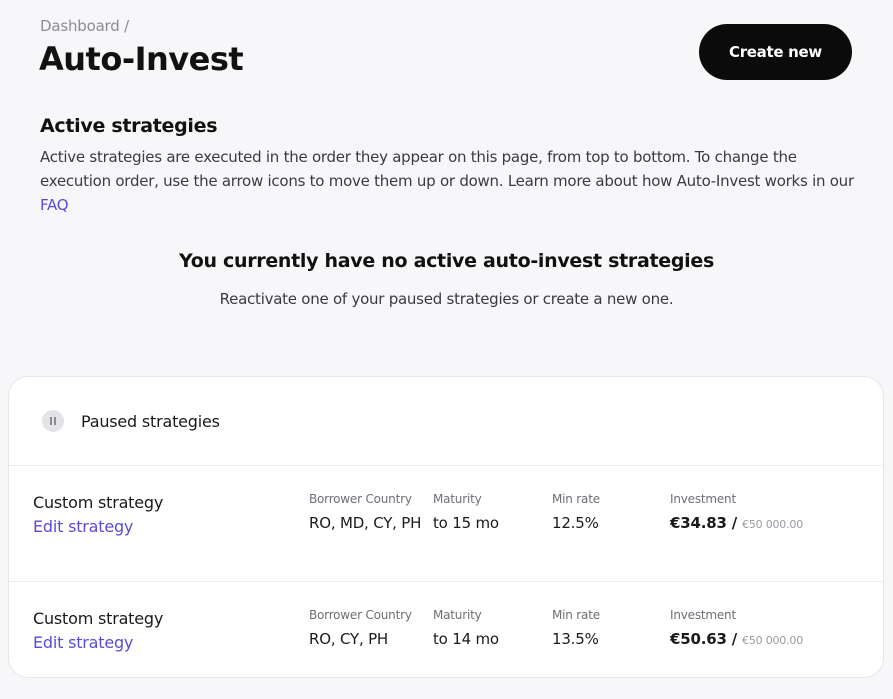  Describe the element at coordinates (698, 523) in the screenshot. I see `investment-amount: €34.83` at that location.